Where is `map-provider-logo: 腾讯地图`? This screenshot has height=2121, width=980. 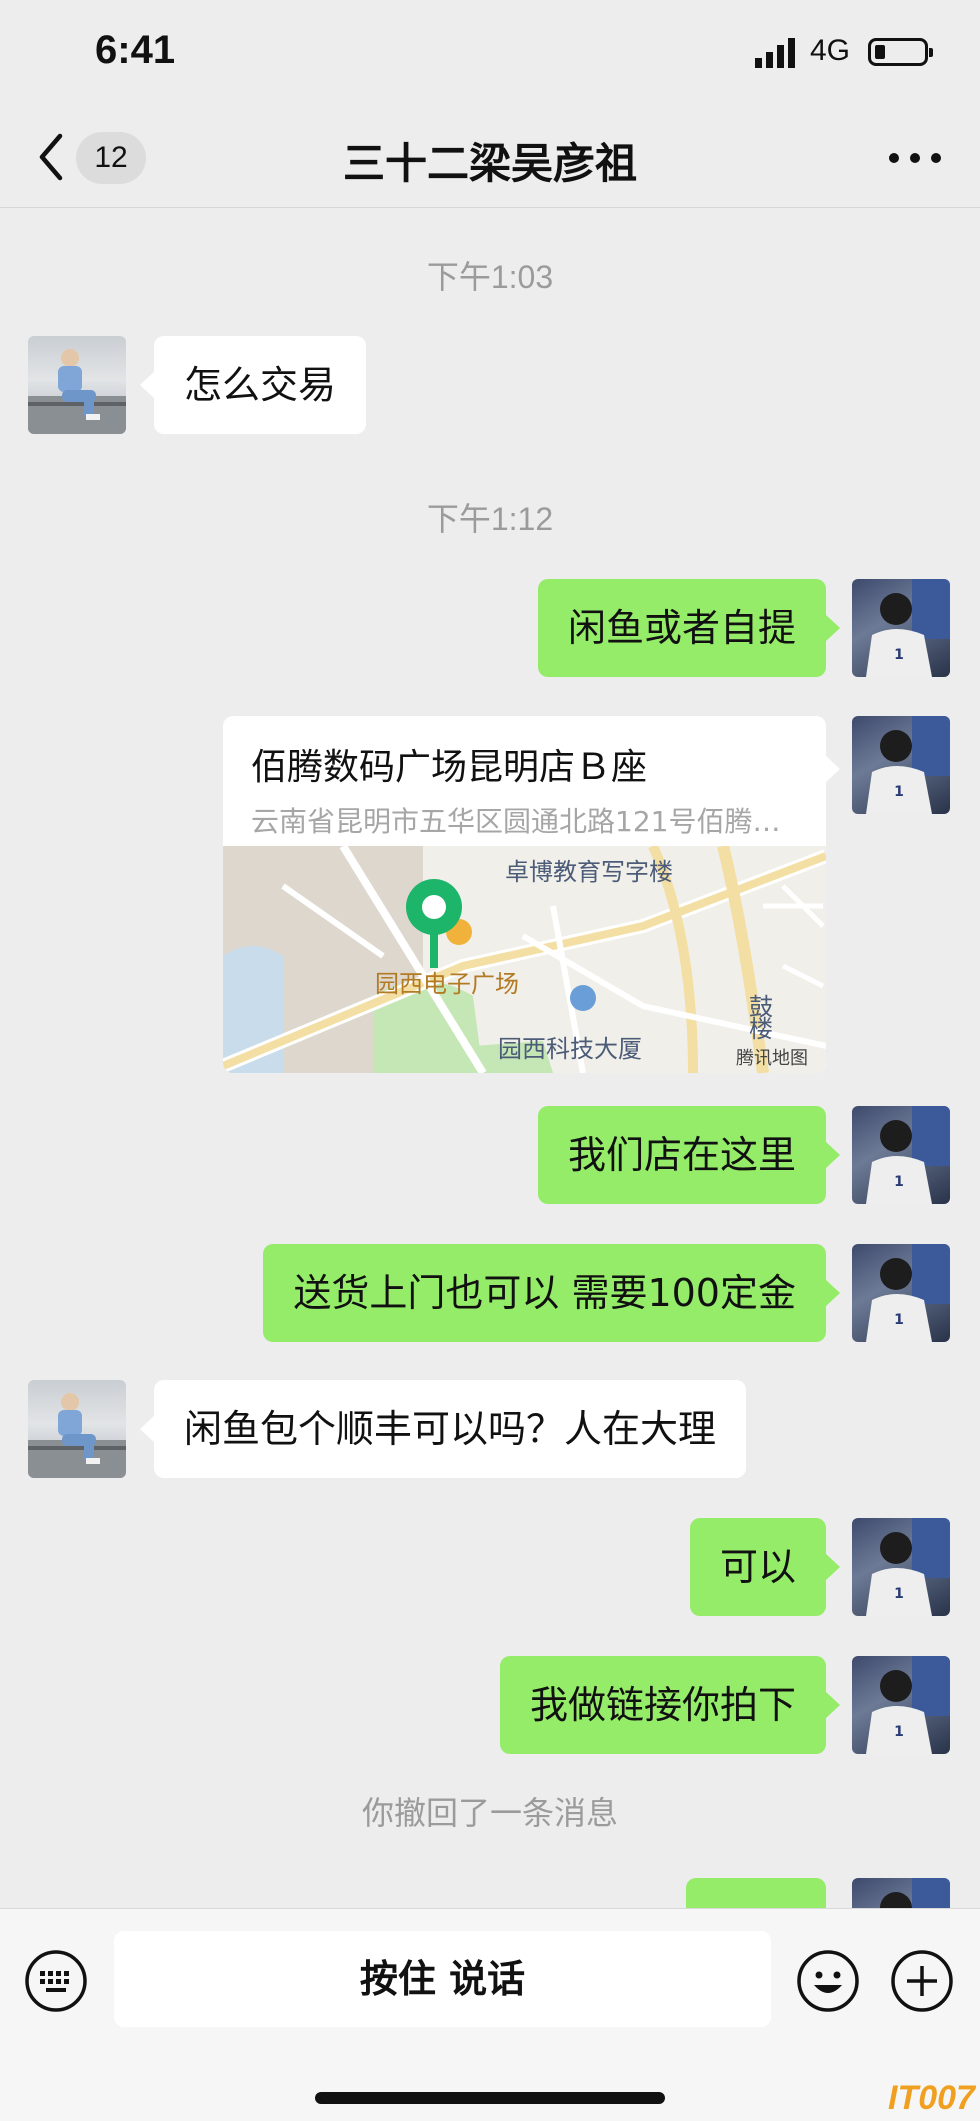 map-provider-logo: 腾讯地图 is located at coordinates (772, 1058).